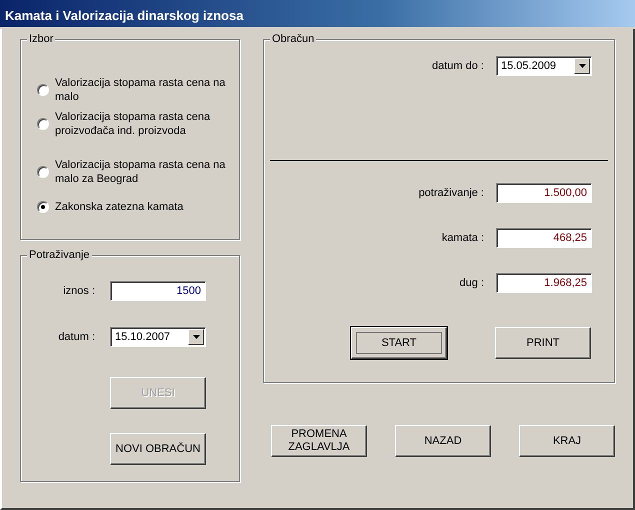  Describe the element at coordinates (319, 441) in the screenshot. I see `button: PROMENA ZAGLAVLJA` at that location.